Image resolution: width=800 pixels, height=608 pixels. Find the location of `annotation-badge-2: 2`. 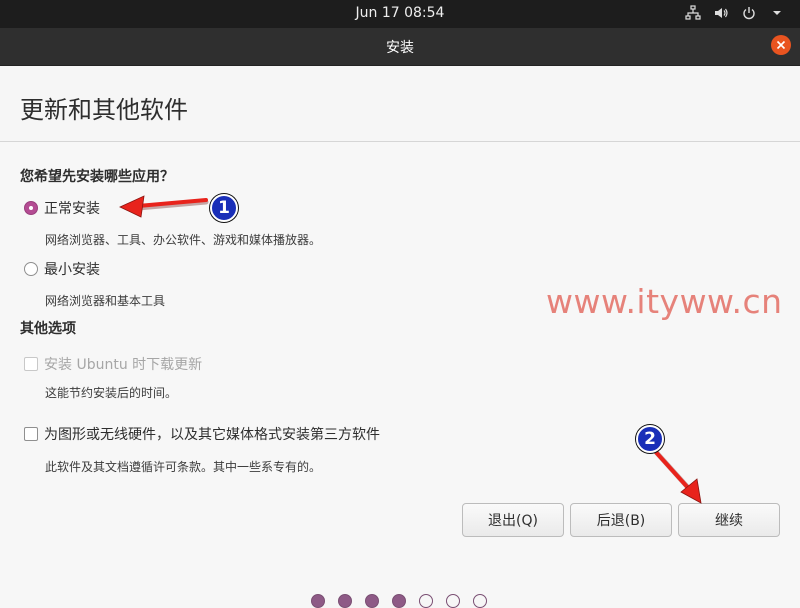

annotation-badge-2: 2 is located at coordinates (650, 439).